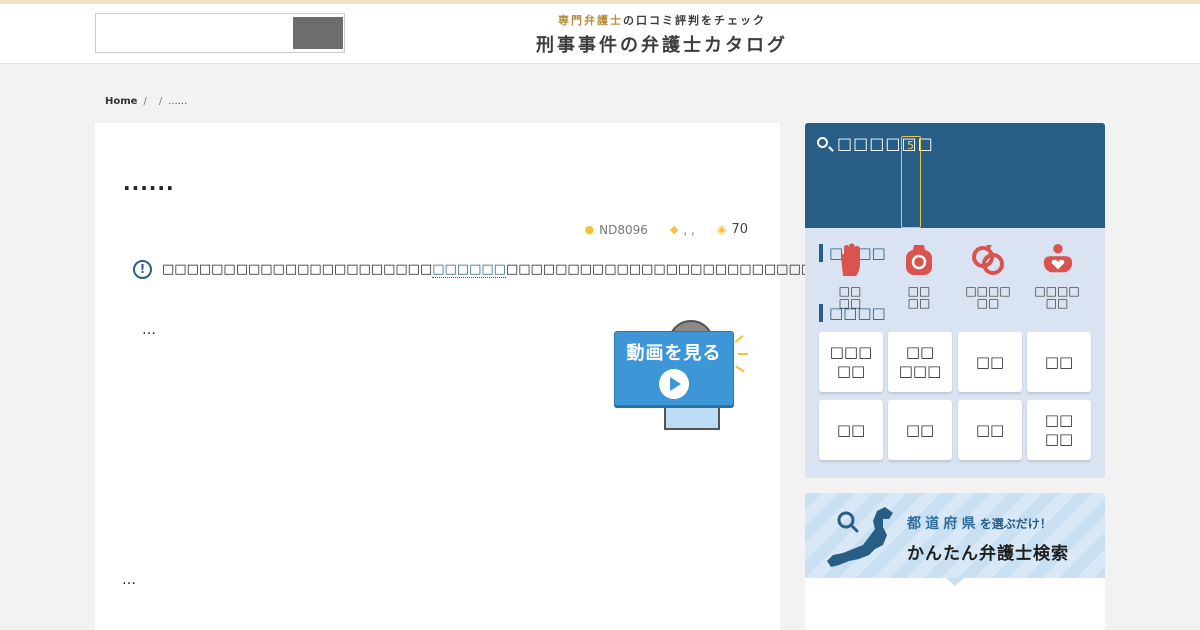  I want to click on video-illustration: 動画を見る, so click(681, 375).